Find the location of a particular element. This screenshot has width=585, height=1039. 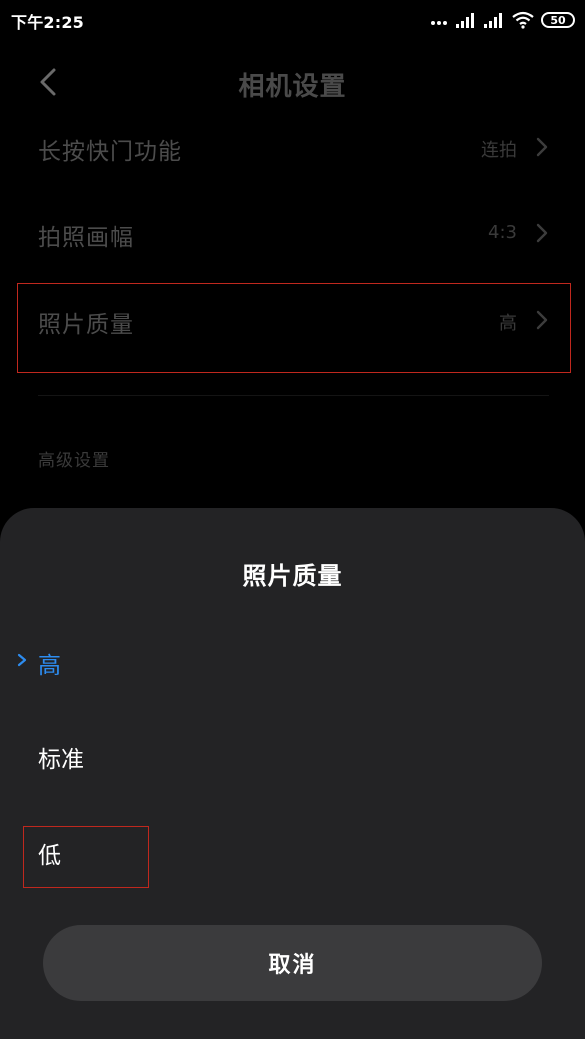

status-icons: 50 is located at coordinates (500, 20).